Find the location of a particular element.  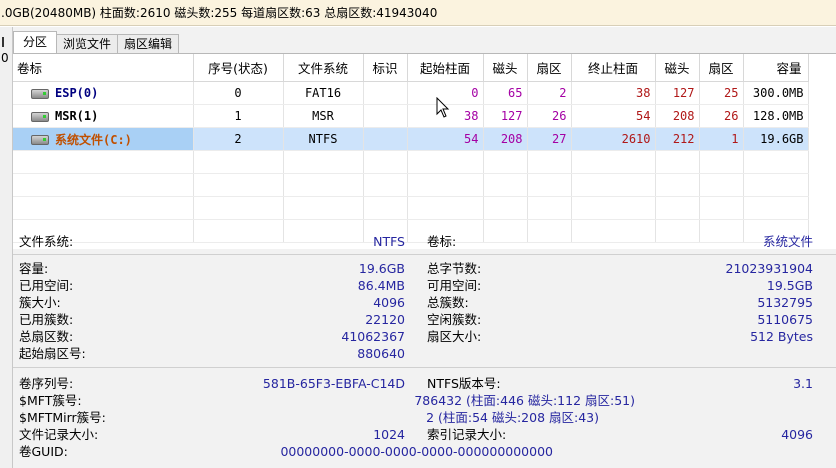

col-start-cylinder: 起始柱面 is located at coordinates (445, 68).